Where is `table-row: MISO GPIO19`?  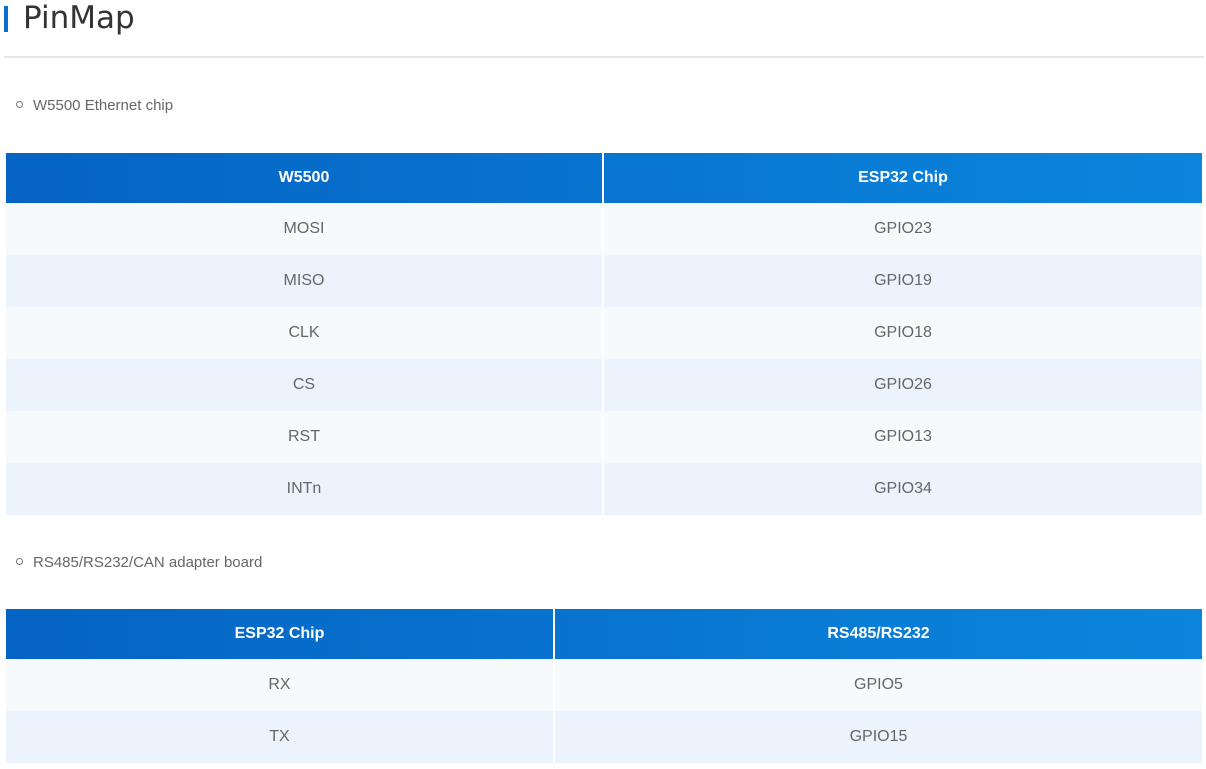 table-row: MISO GPIO19 is located at coordinates (604, 281).